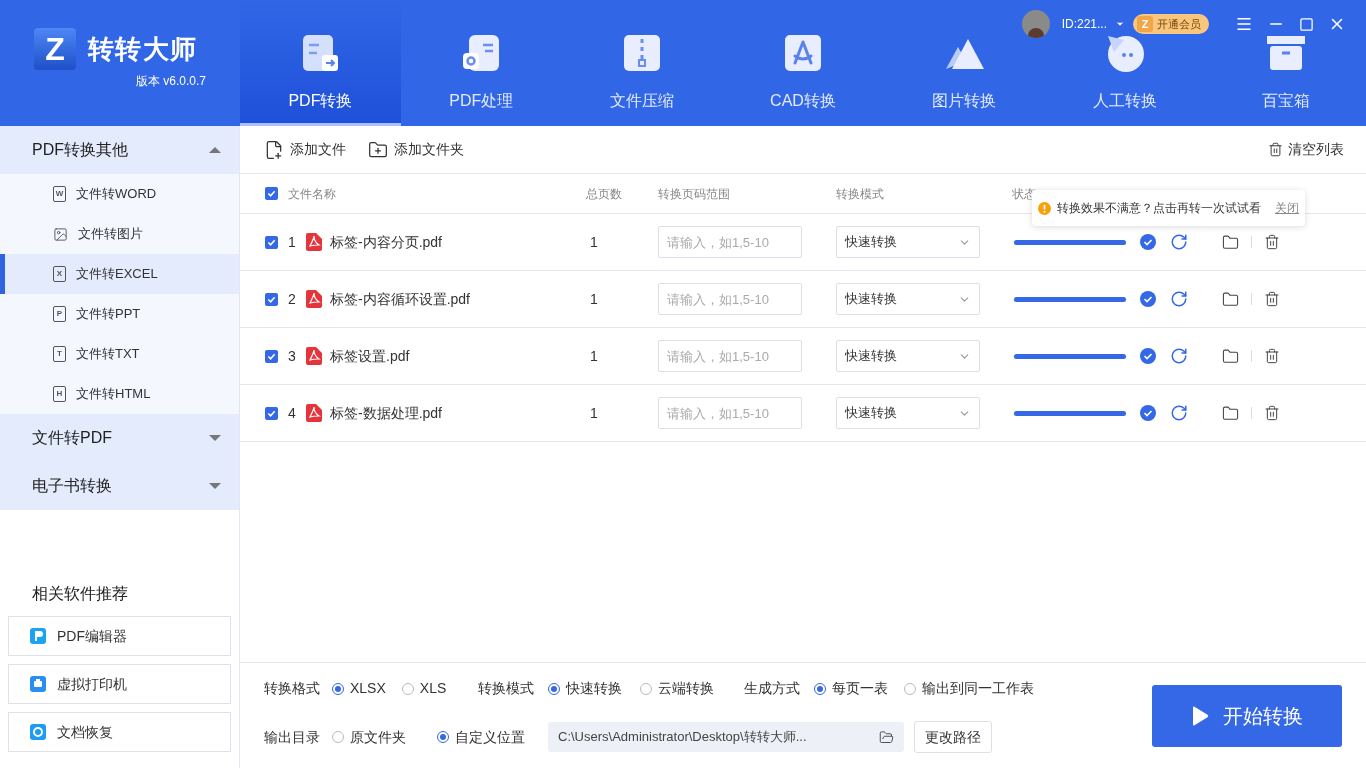  Describe the element at coordinates (1306, 149) in the screenshot. I see `clear-list-button: 清空列表` at that location.